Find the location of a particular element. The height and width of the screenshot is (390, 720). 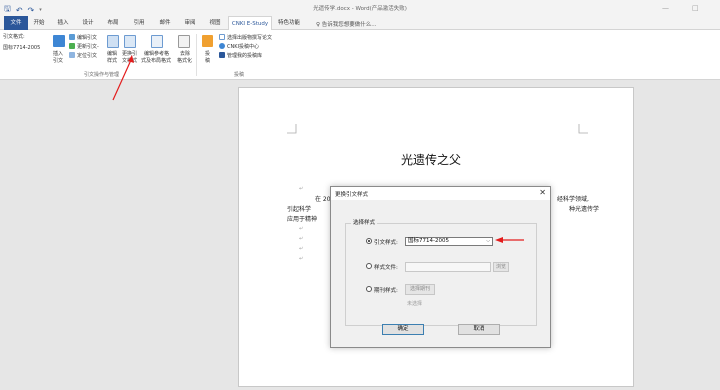

tab-references: 引用 is located at coordinates (139, 23).